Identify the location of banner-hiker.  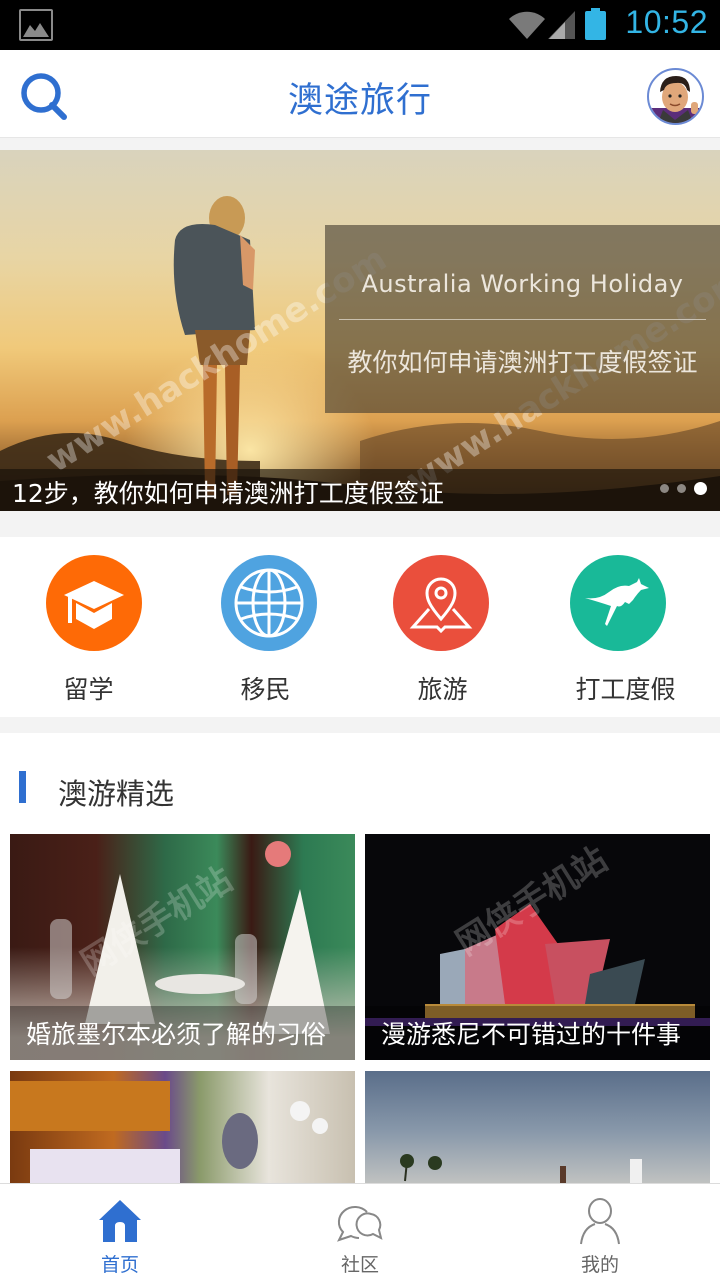
(214, 345).